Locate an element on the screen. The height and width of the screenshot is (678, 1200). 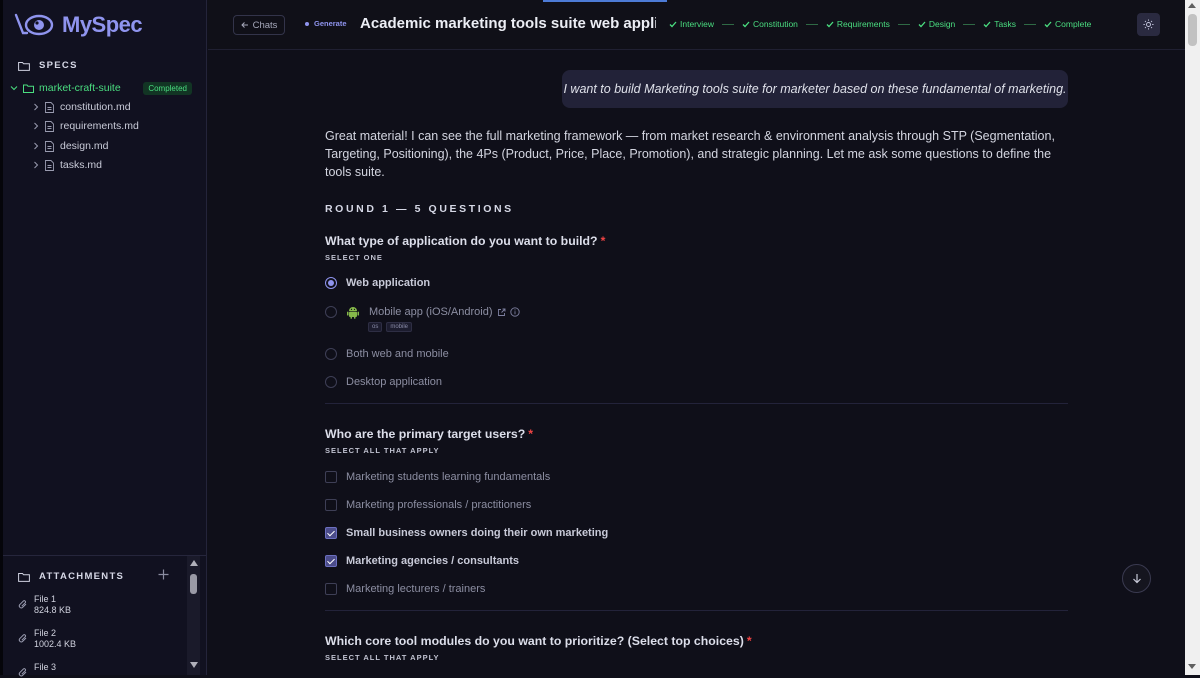
sun-icon is located at coordinates (1148, 24).